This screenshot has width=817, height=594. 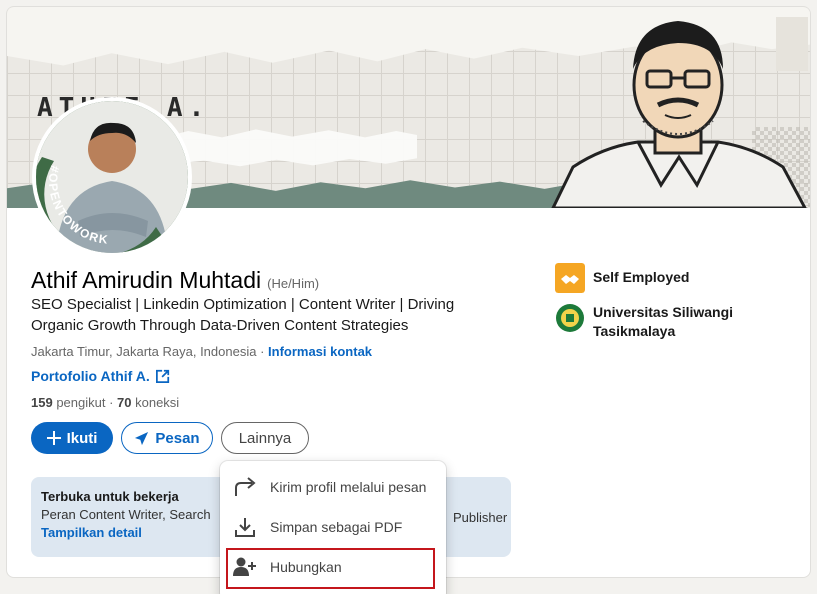 I want to click on current-company: Self Employed, so click(x=622, y=278).